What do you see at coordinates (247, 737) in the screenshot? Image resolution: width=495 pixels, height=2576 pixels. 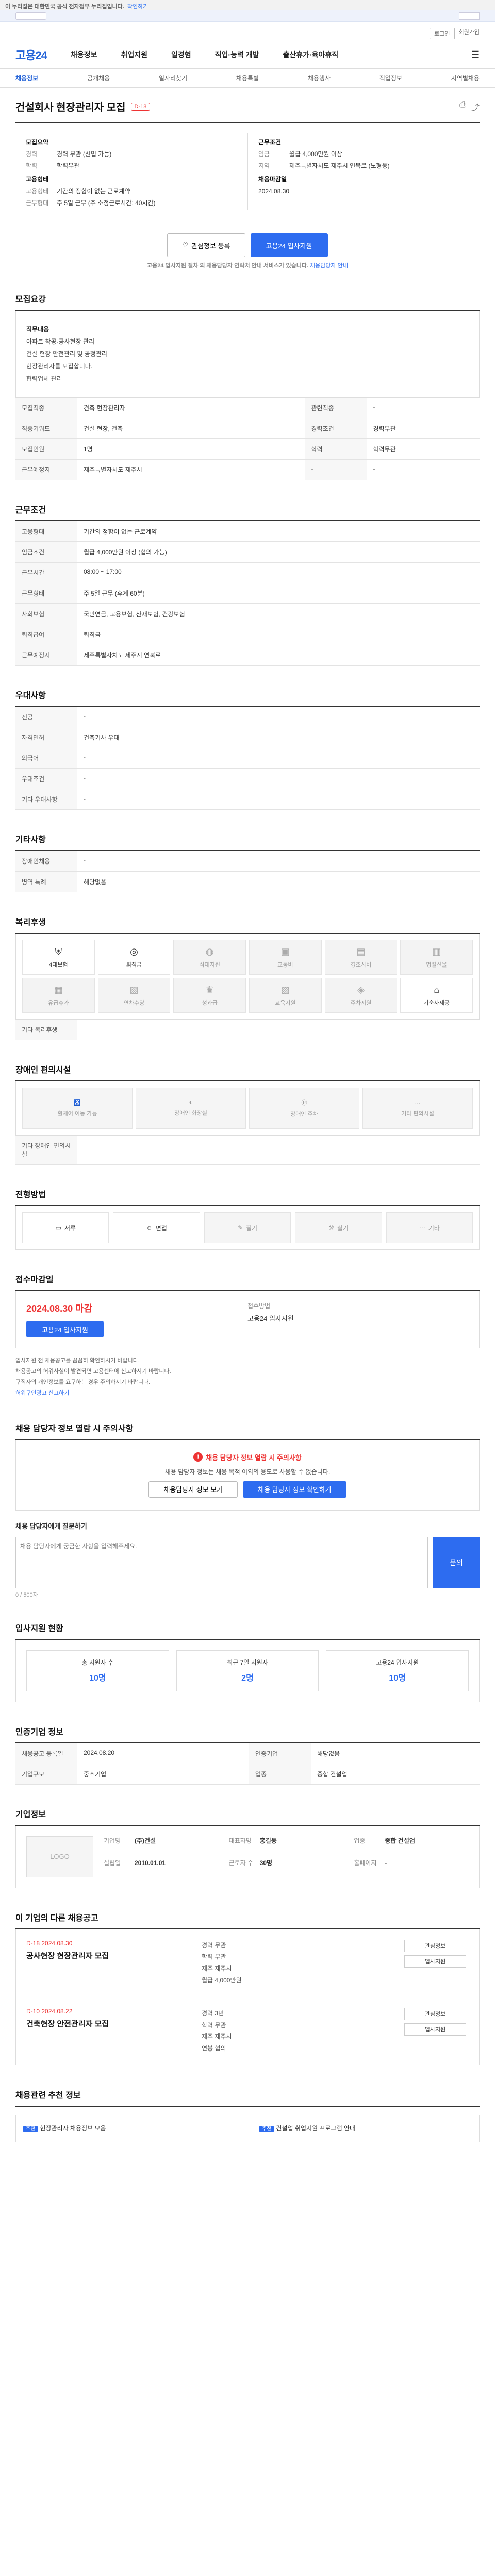 I see `table-row: 자격면허 건축기사 우대` at bounding box center [247, 737].